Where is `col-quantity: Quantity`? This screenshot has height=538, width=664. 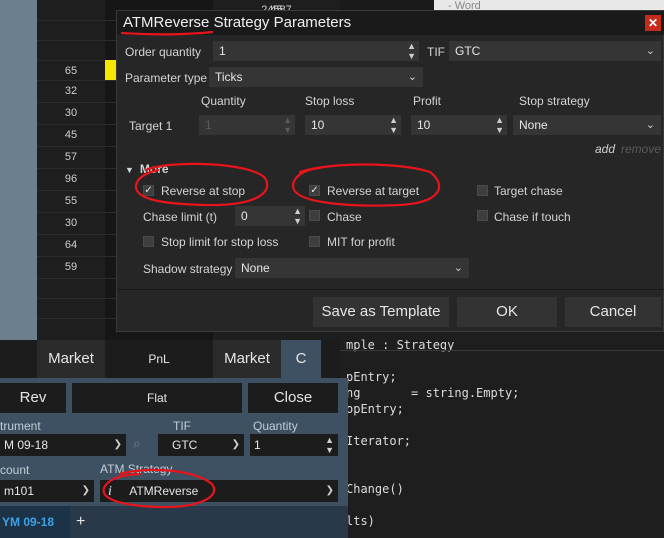 col-quantity: Quantity is located at coordinates (223, 101).